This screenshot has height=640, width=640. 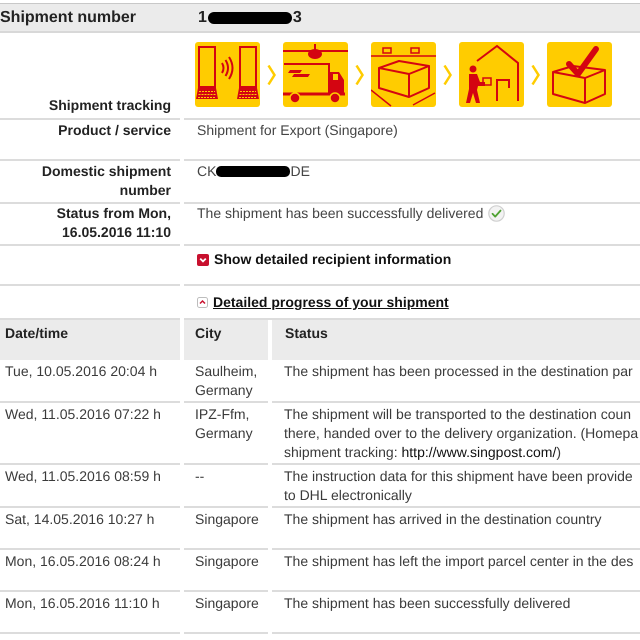 What do you see at coordinates (113, 223) in the screenshot?
I see `field-label: Status from Mon, 16.05.2016 11:10` at bounding box center [113, 223].